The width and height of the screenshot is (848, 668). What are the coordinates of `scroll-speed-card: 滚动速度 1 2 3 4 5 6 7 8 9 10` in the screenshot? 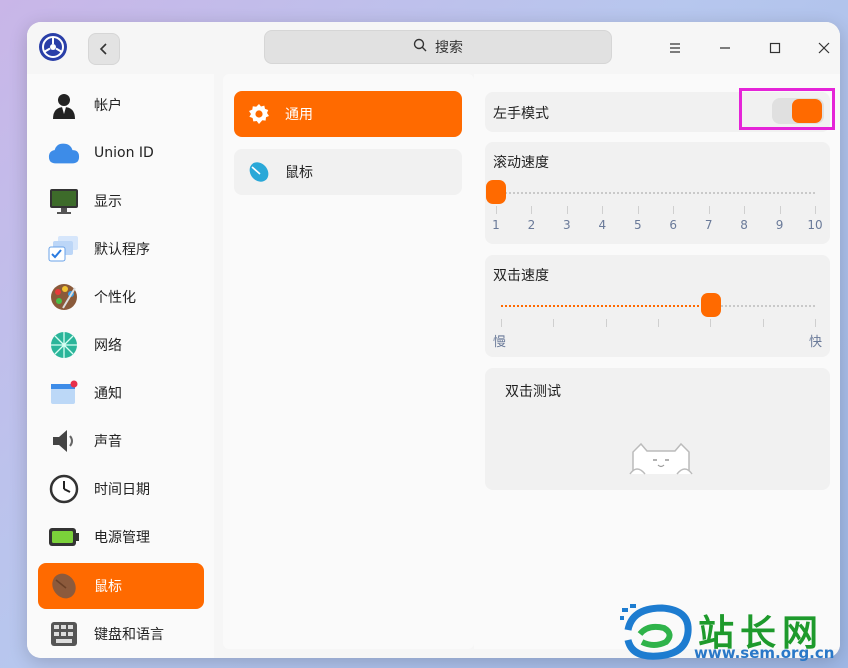 It's located at (657, 193).